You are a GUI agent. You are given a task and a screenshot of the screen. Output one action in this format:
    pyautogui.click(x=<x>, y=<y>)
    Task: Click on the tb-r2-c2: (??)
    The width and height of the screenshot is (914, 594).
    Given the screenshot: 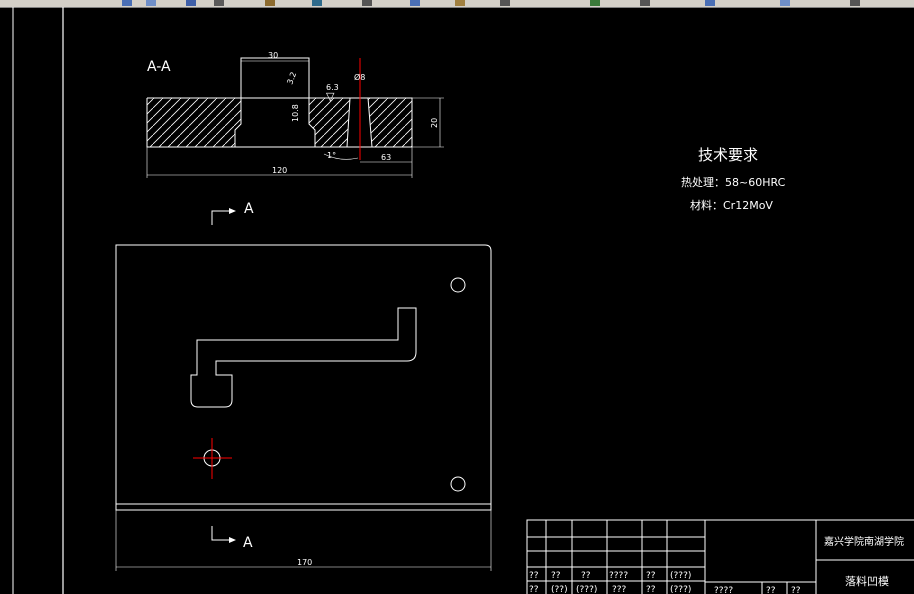 What is the action you would take?
    pyautogui.click(x=559, y=589)
    